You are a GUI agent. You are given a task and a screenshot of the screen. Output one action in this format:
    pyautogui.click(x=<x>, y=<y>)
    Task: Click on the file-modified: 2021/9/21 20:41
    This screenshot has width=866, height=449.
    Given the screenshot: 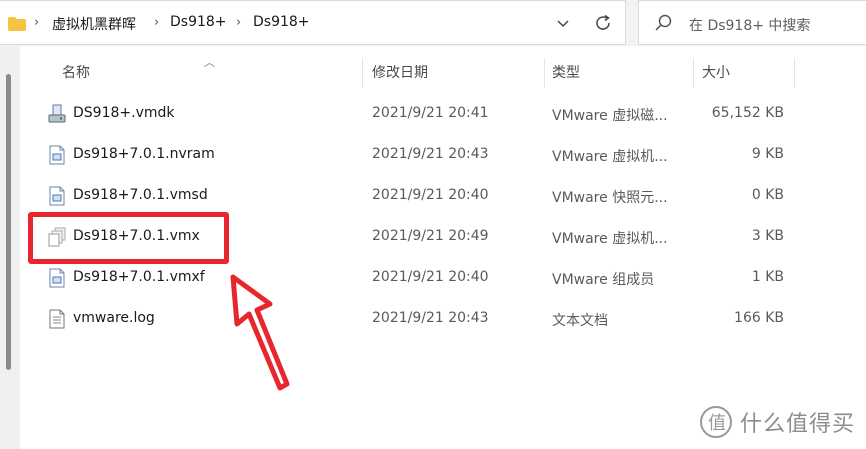 What is the action you would take?
    pyautogui.click(x=430, y=113)
    